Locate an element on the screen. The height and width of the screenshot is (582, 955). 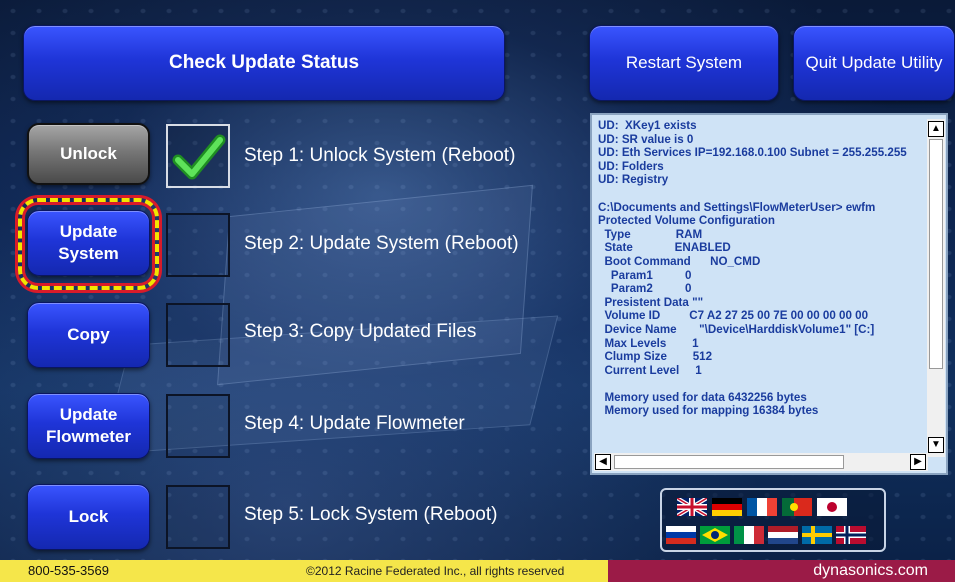
step-5-label: Step 5: Lock System (Reboot) is located at coordinates (371, 514).